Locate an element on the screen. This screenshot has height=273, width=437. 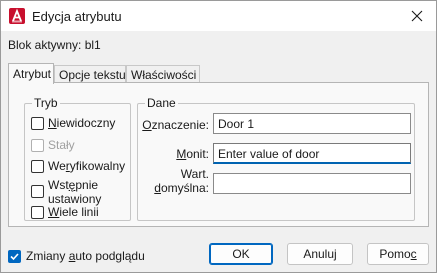
close-icon is located at coordinates (417, 16).